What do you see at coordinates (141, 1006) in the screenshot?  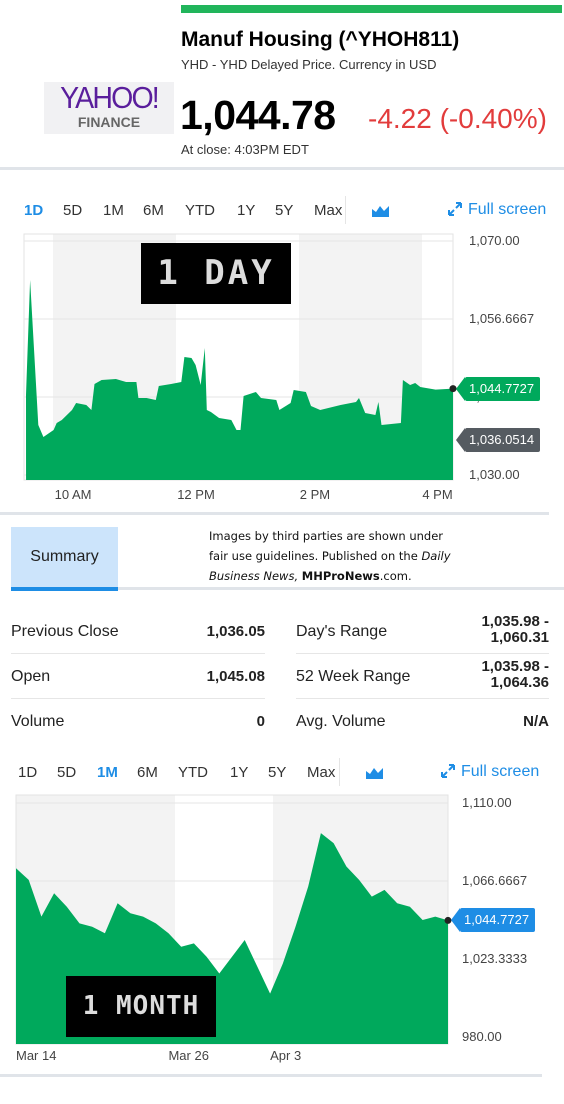 I see `overlay-label-1-month: 1 MONTH` at bounding box center [141, 1006].